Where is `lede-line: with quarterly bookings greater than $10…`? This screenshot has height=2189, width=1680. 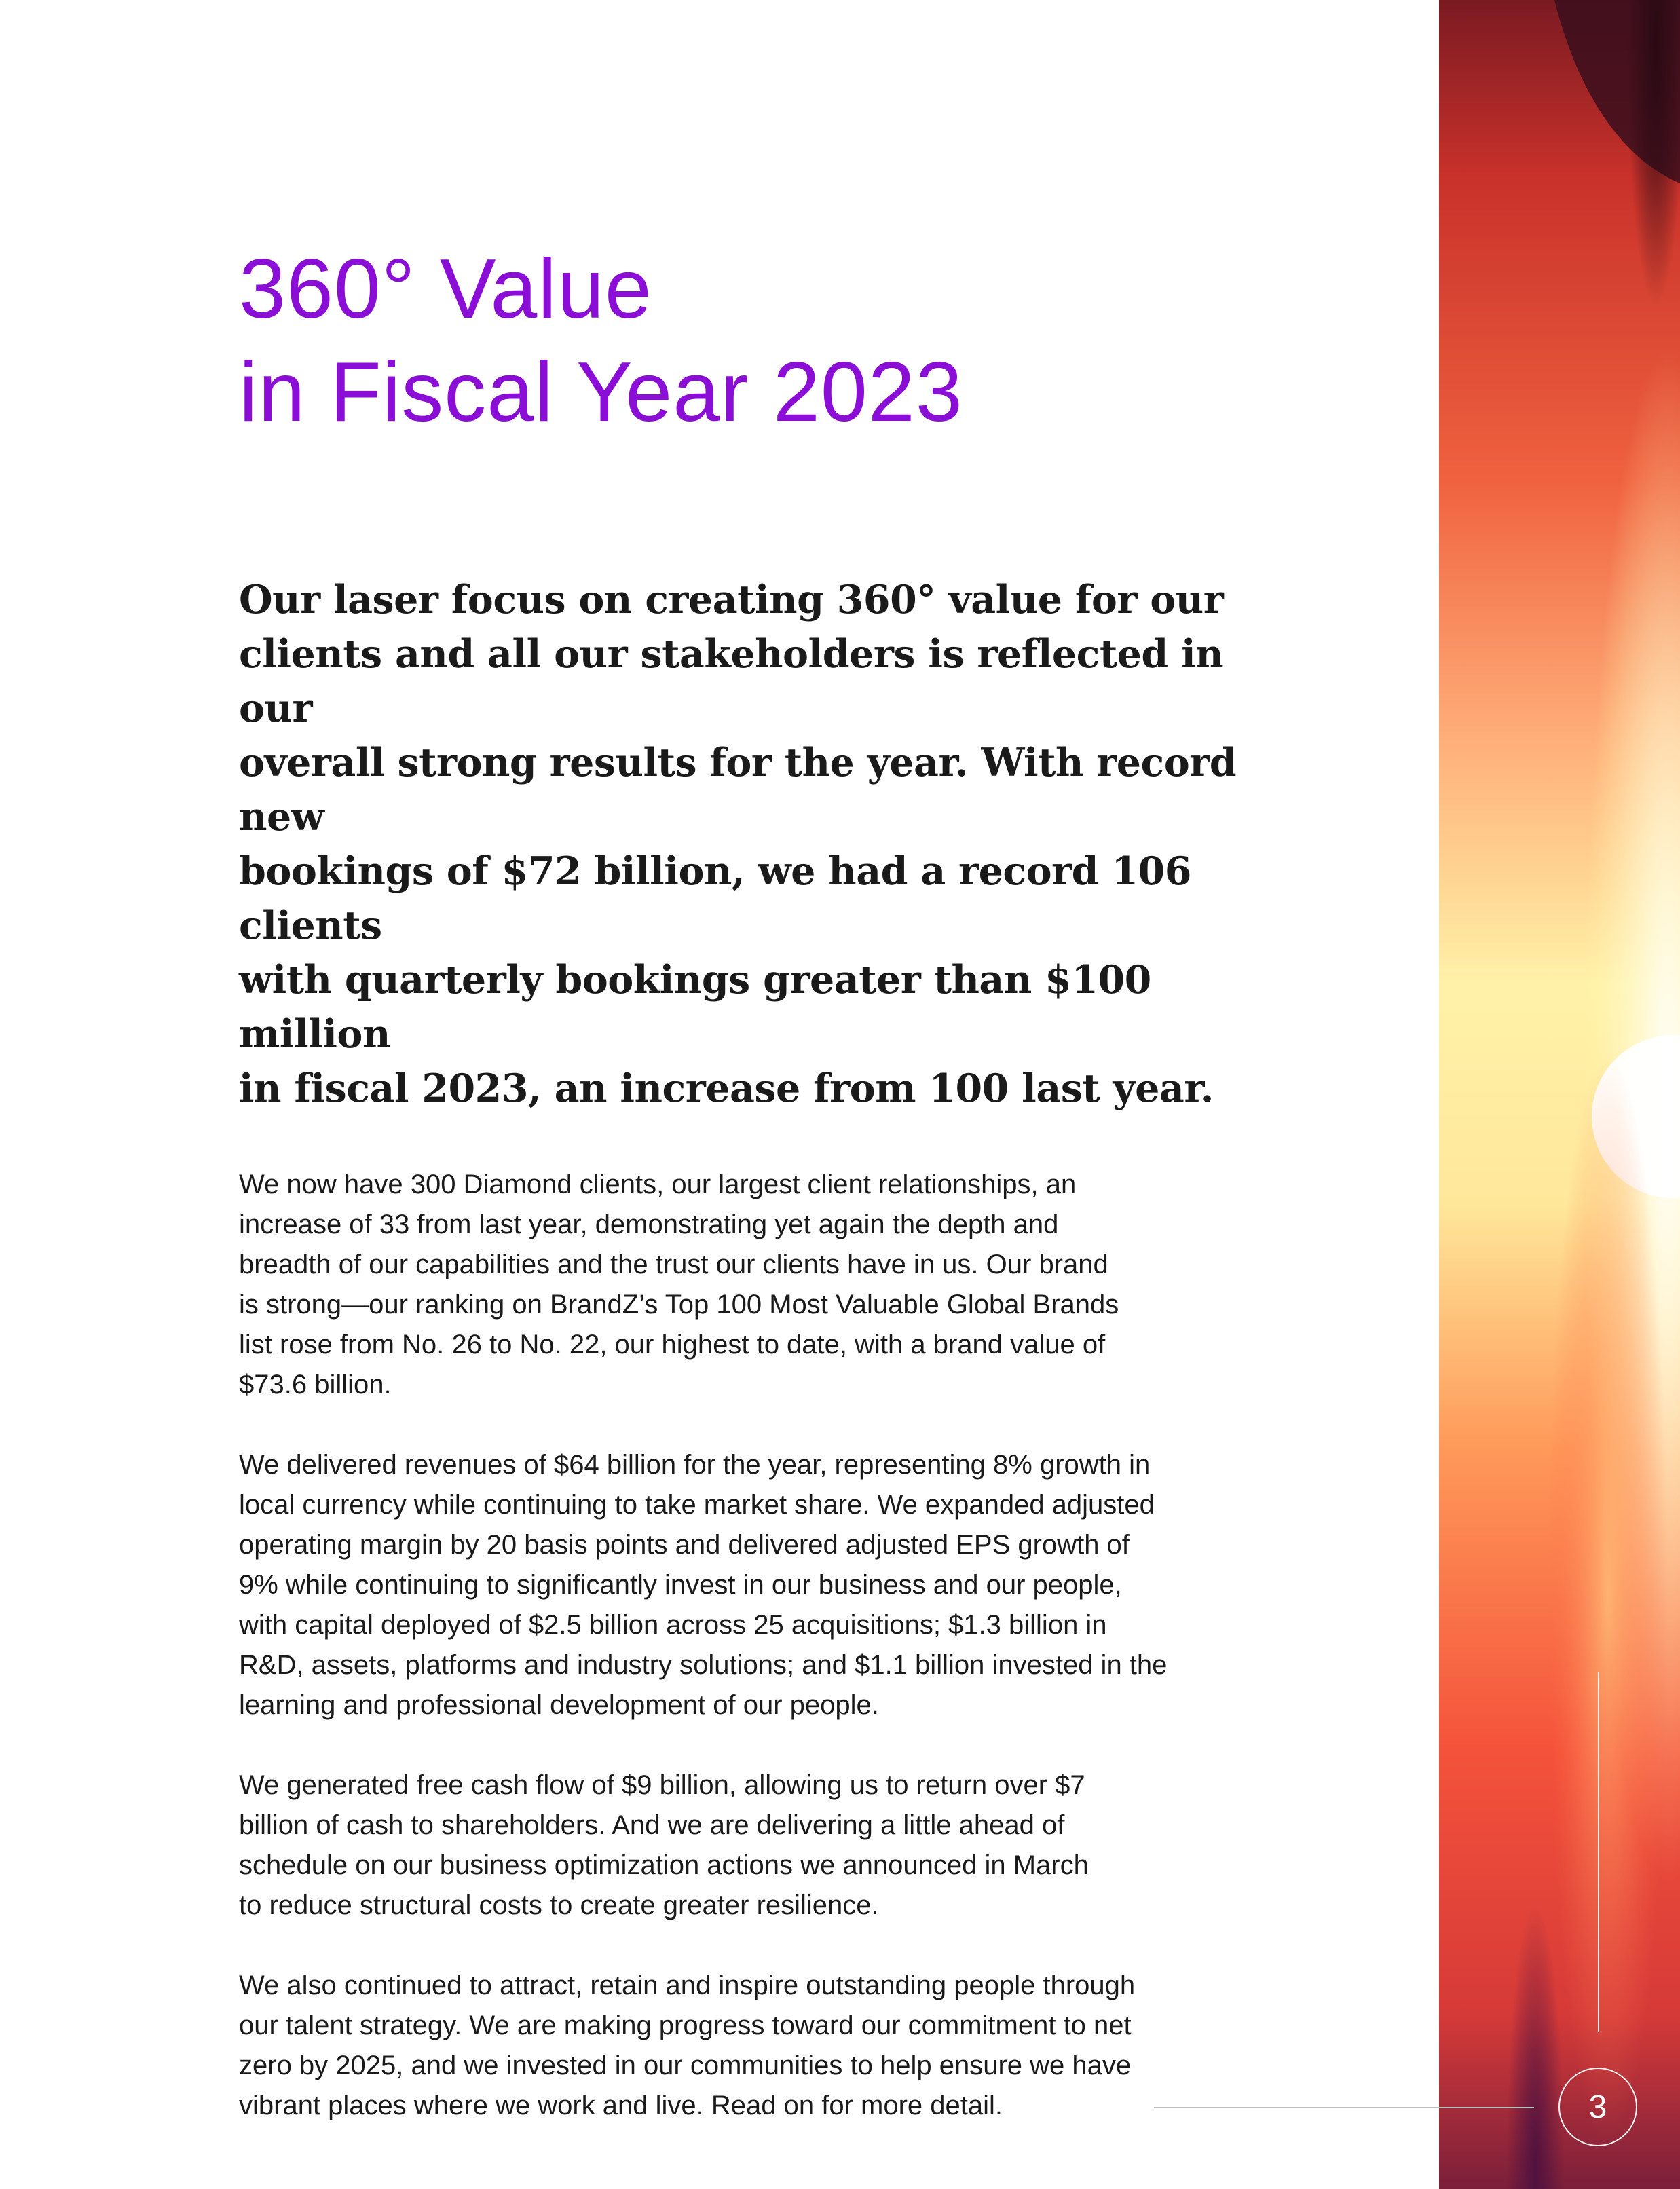 lede-line: with quarterly bookings greater than $10… is located at coordinates (695, 1007).